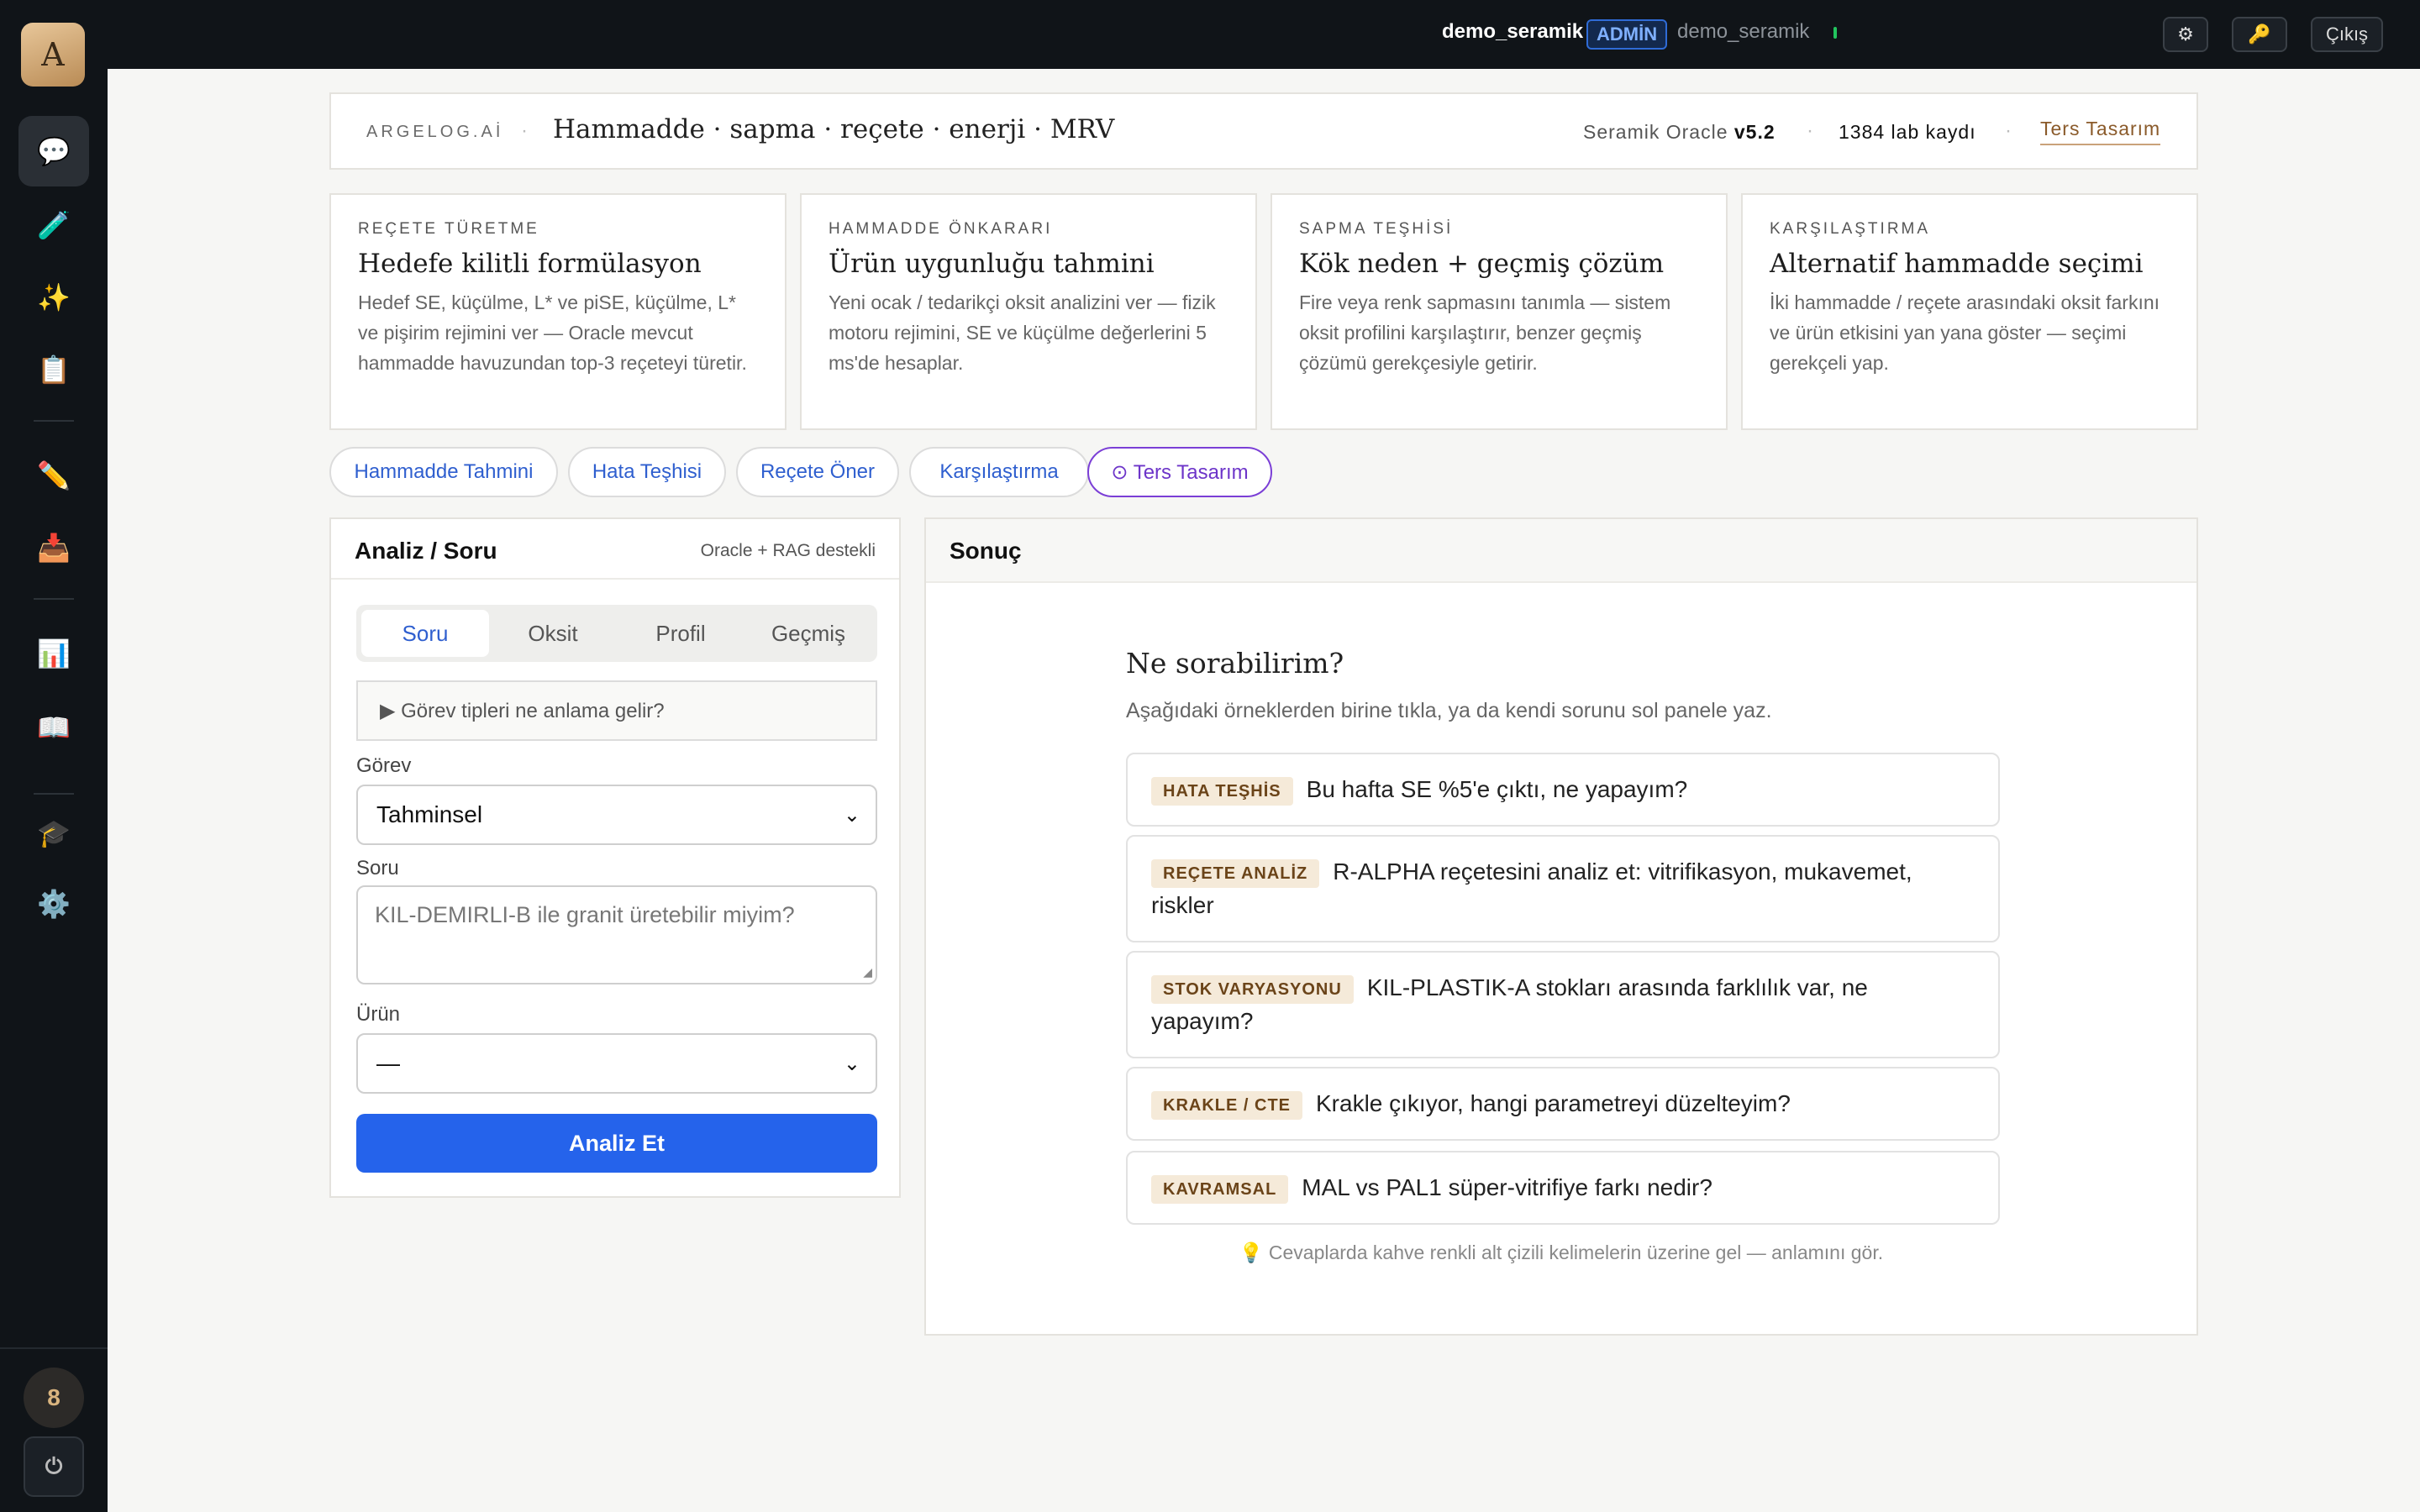 The image size is (2420, 1512). What do you see at coordinates (1851, 229) in the screenshot?
I see `card-eyebrow: KARŞILAŞTIRMA` at bounding box center [1851, 229].